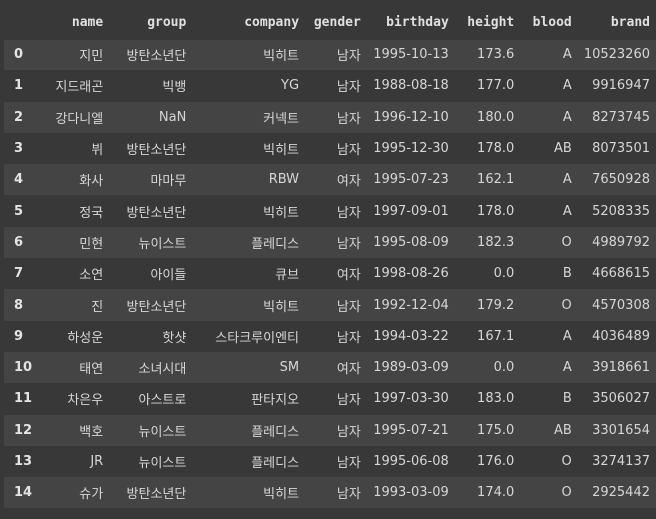 Image resolution: width=656 pixels, height=519 pixels. Describe the element at coordinates (151, 399) in the screenshot. I see `cell-group: 아스트로` at that location.